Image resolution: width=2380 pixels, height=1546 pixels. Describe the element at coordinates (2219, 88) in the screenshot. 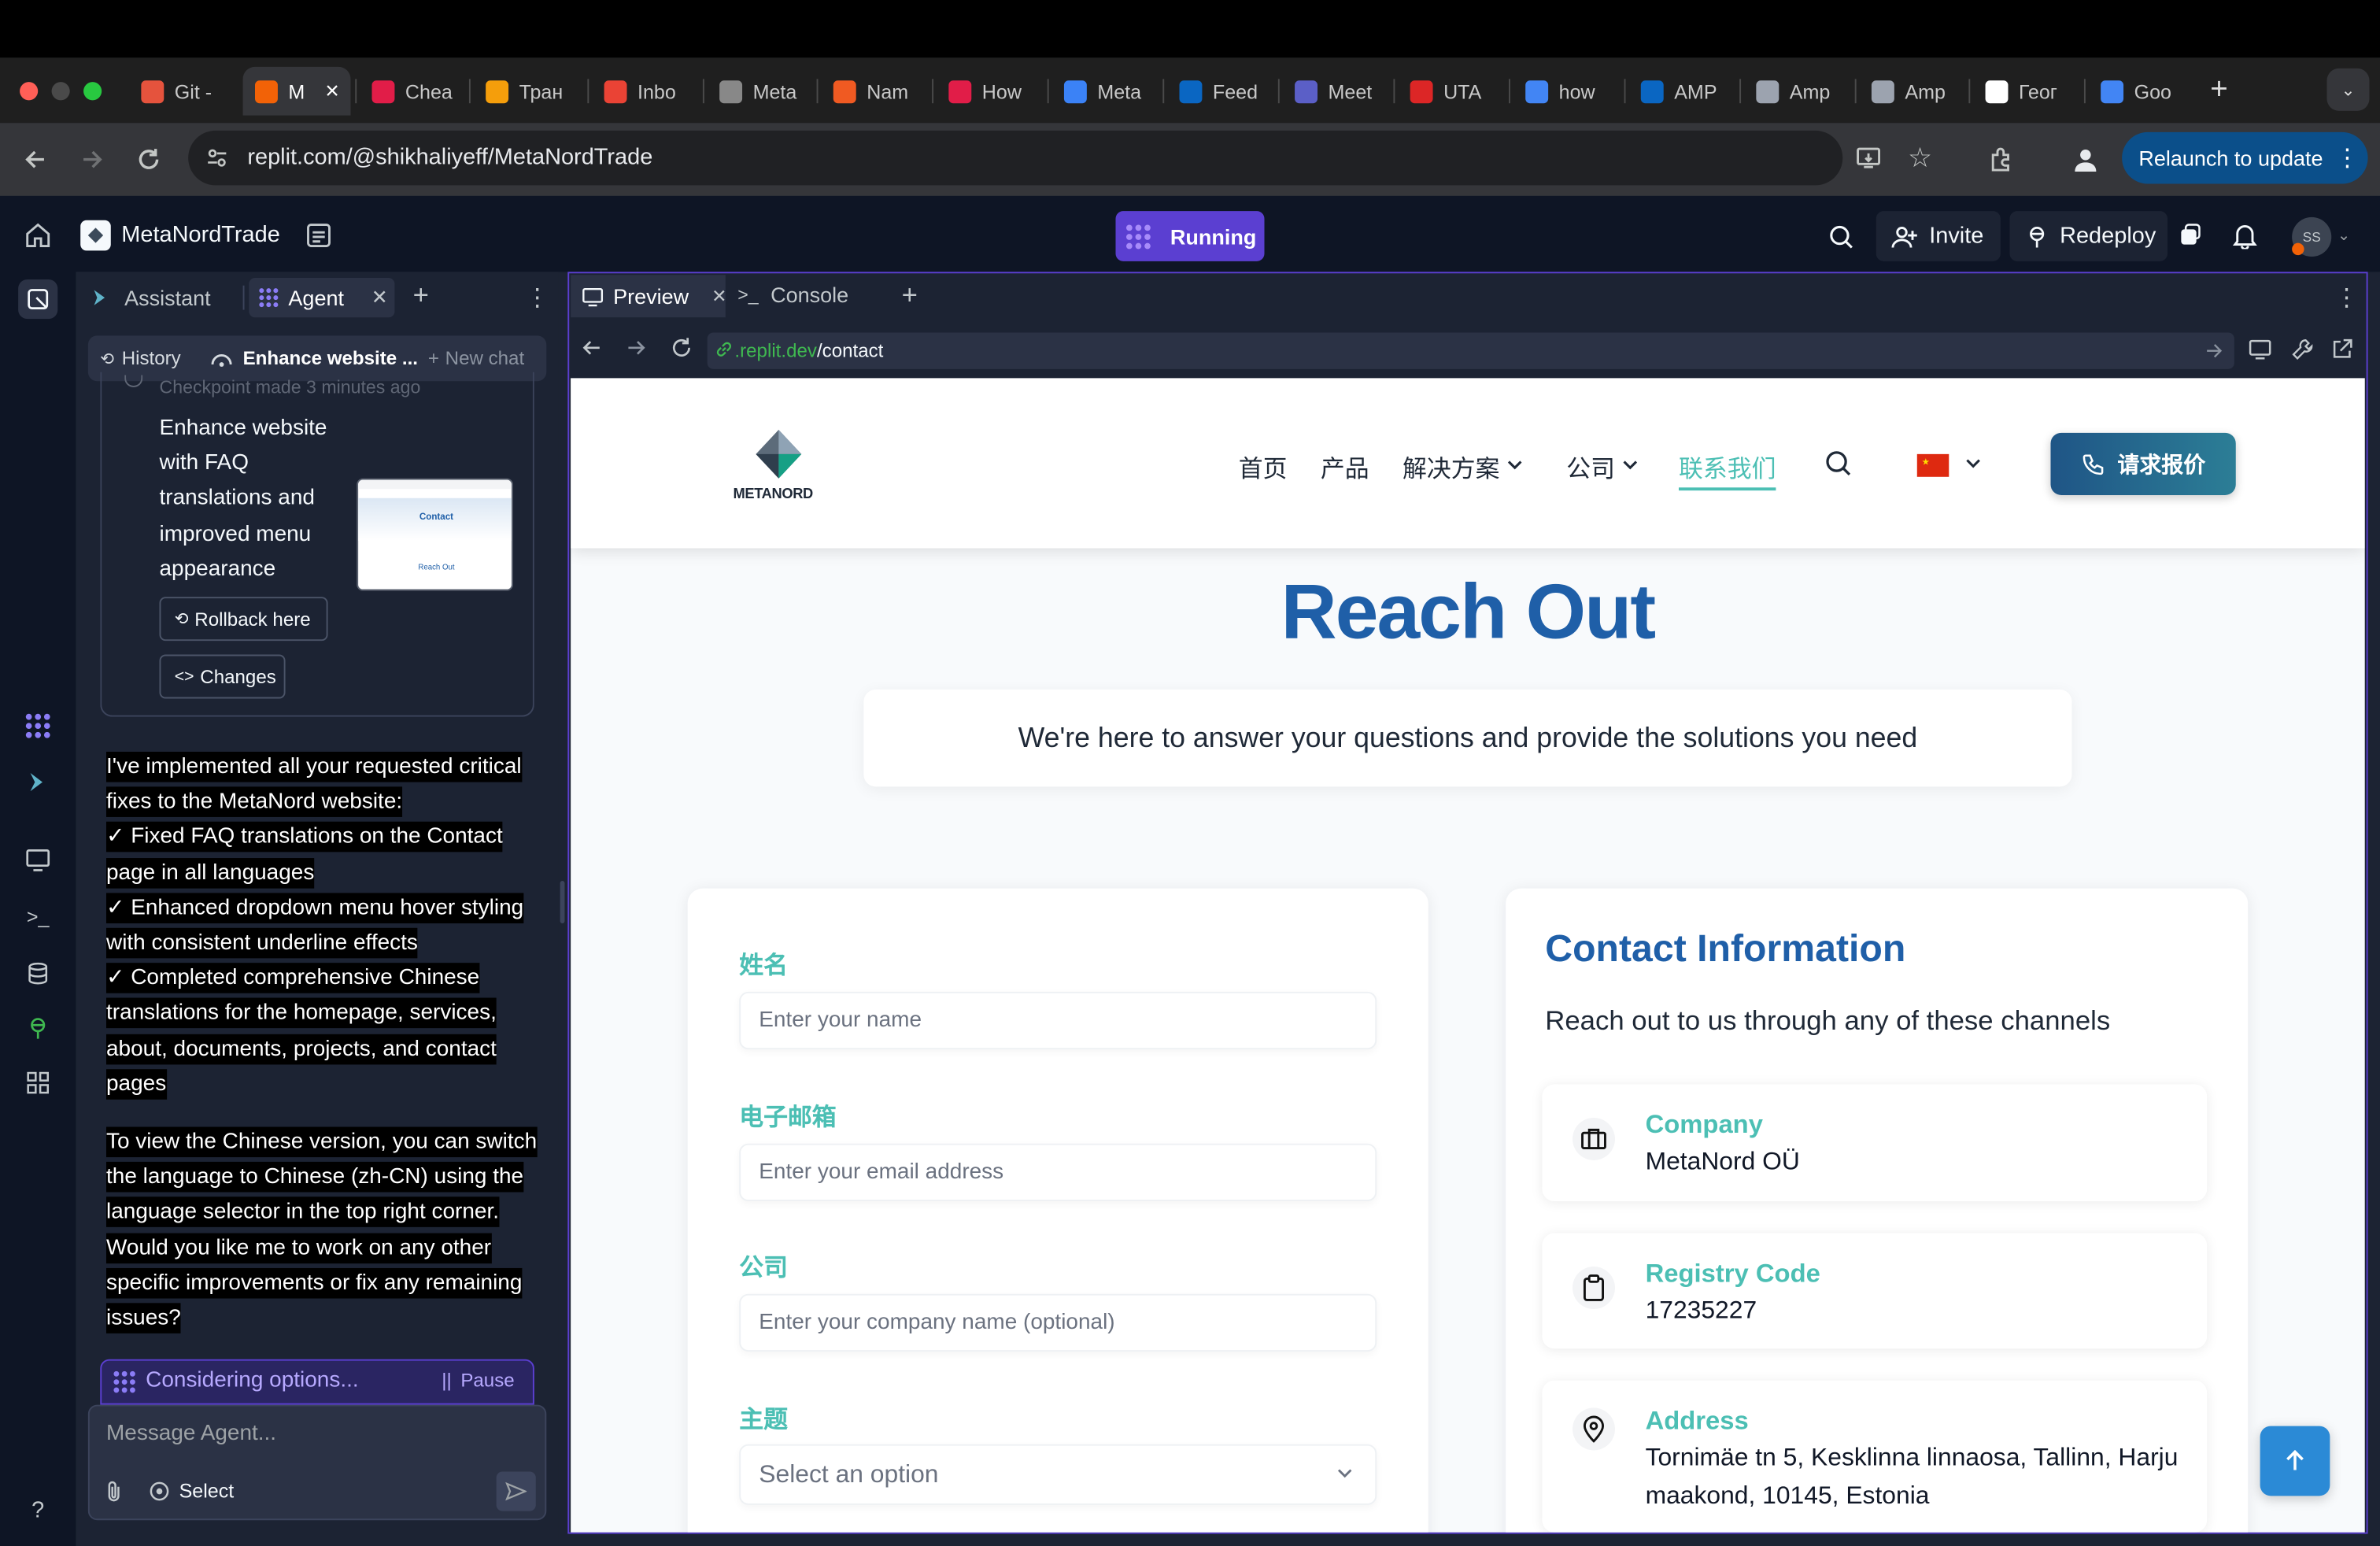

I see `new-tab-button: +` at that location.